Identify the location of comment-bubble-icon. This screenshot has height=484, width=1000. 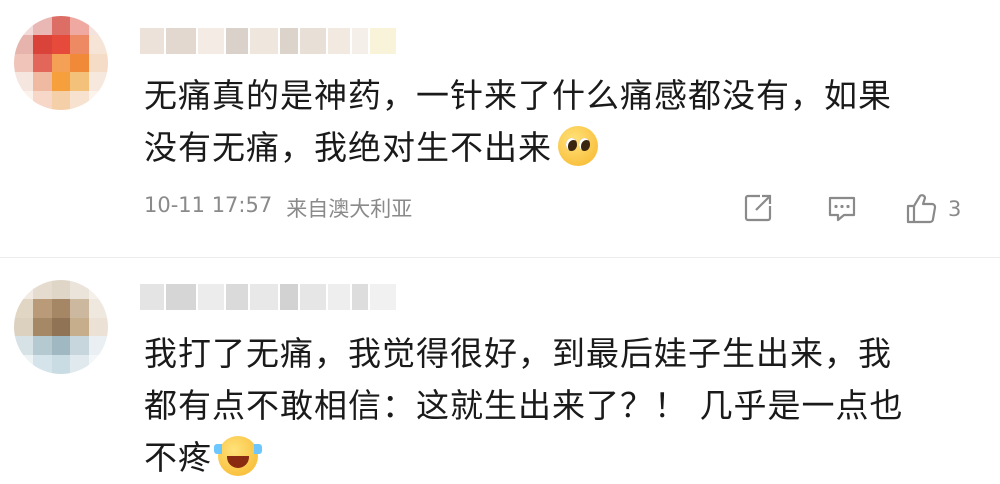
(842, 209).